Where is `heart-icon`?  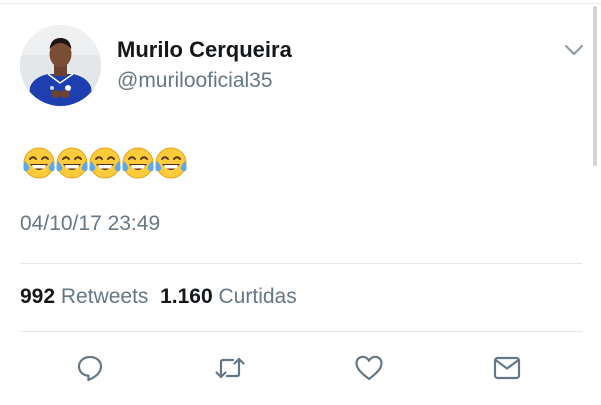
heart-icon is located at coordinates (369, 368).